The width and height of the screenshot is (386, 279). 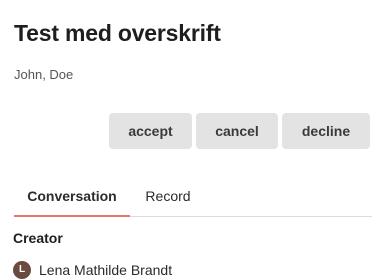 What do you see at coordinates (193, 197) in the screenshot?
I see `tab-bar: Conversation Record` at bounding box center [193, 197].